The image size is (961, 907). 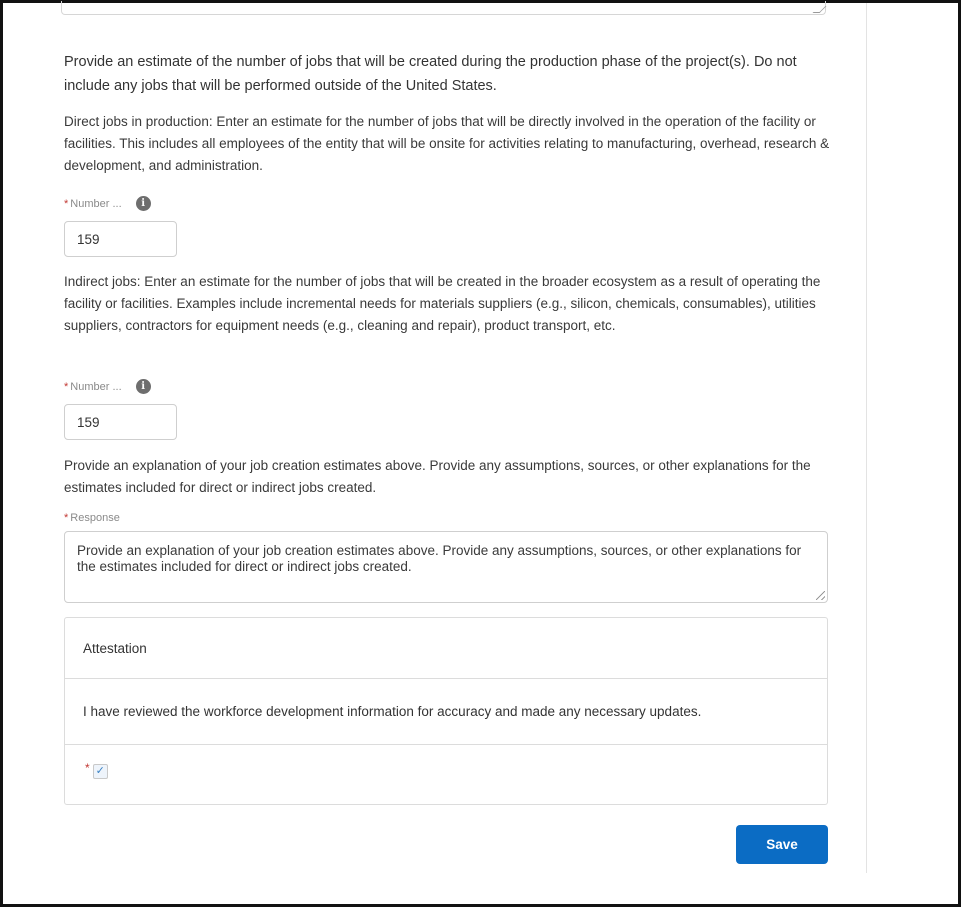 I want to click on indirect-jobs-input, so click(x=120, y=422).